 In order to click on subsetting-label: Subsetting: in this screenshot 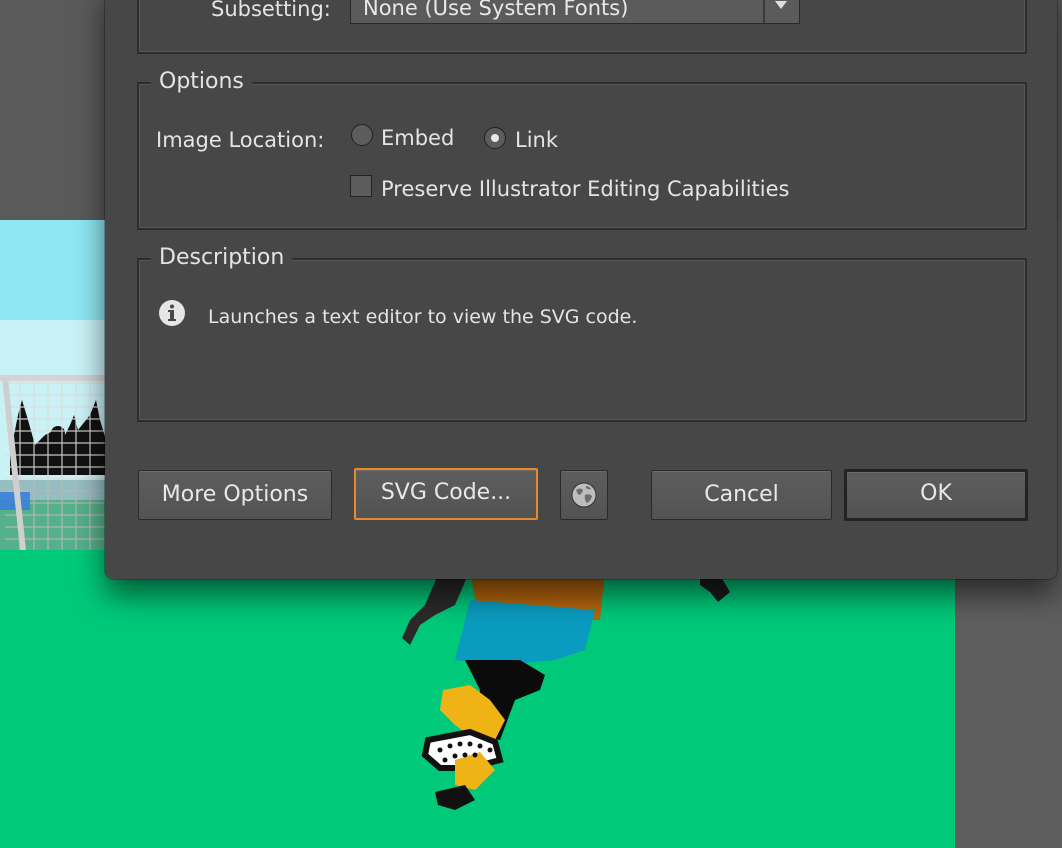, I will do `click(271, 10)`.